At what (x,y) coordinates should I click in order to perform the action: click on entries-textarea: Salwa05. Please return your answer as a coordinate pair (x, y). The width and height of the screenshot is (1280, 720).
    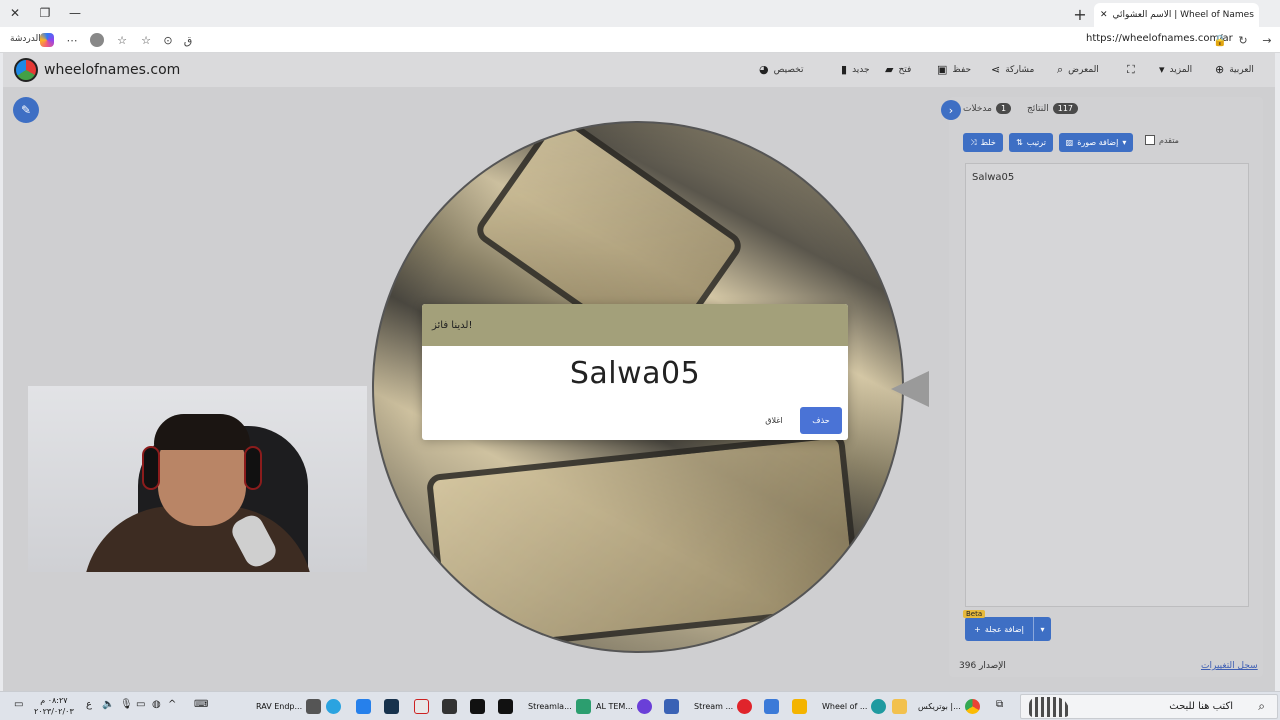
    Looking at the image, I should click on (1107, 385).